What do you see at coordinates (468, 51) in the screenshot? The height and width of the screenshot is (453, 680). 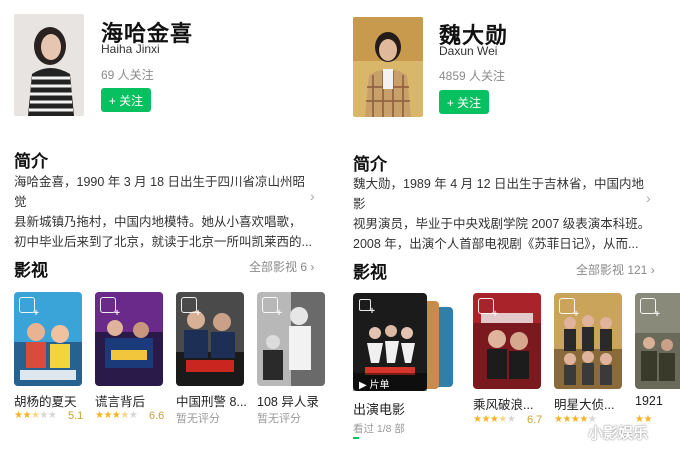 I see `profile-name-en: Daxun Wei` at bounding box center [468, 51].